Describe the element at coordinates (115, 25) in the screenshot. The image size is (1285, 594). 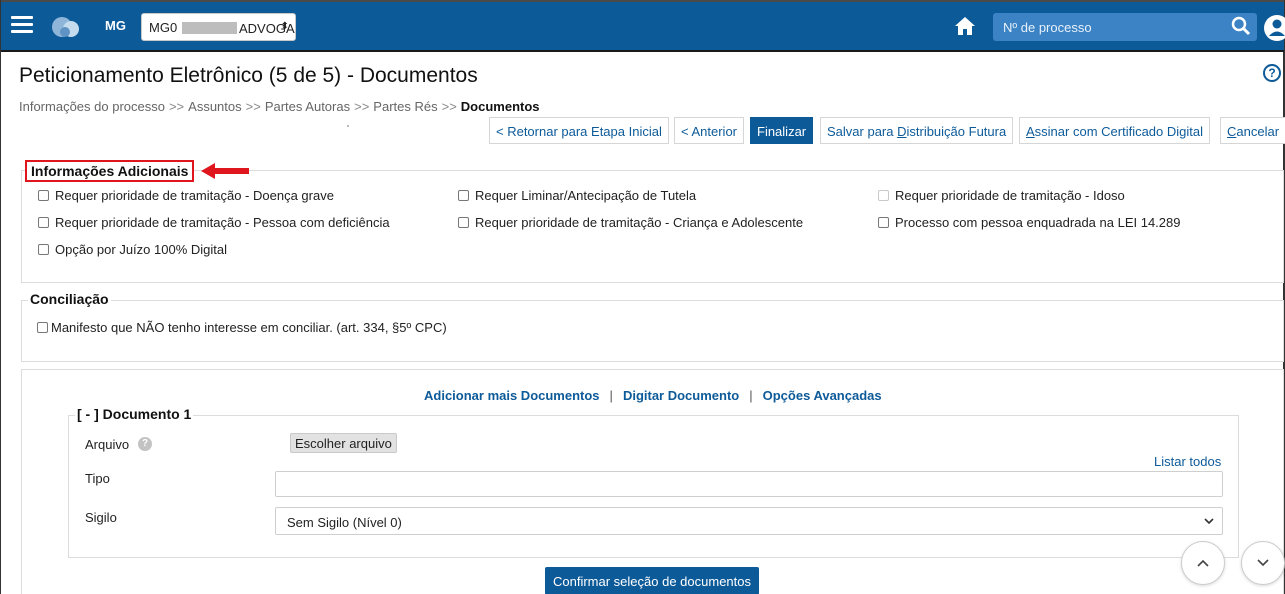
I see `org-label: MG` at that location.